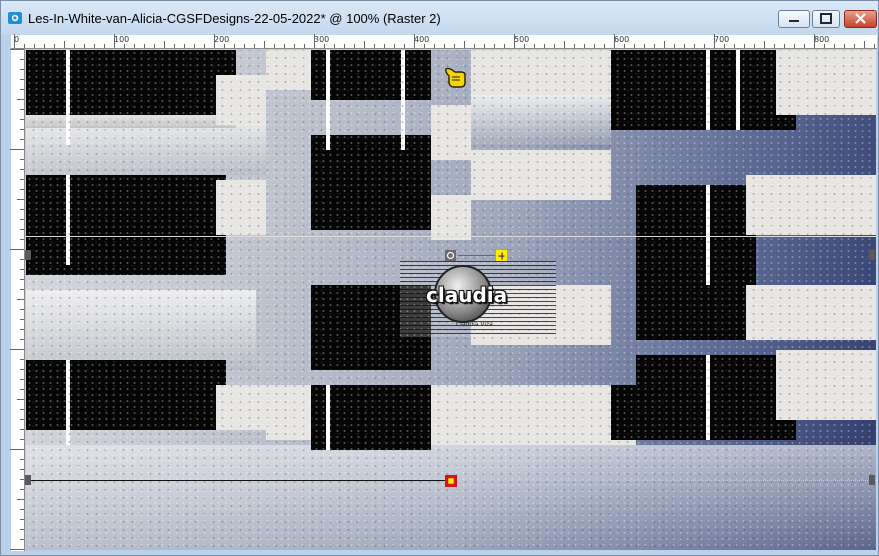 Image resolution: width=879 pixels, height=556 pixels. Describe the element at coordinates (450, 255) in the screenshot. I see `rotate-handle-icon` at that location.